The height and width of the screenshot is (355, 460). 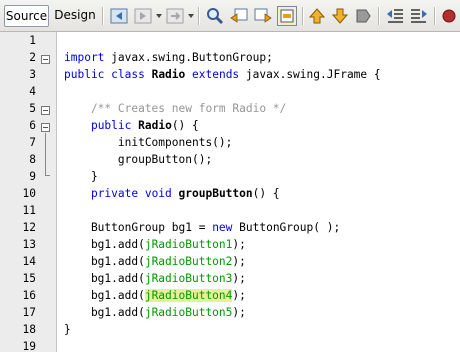 I want to click on editor-toolbar: Source Design, so click(x=230, y=16).